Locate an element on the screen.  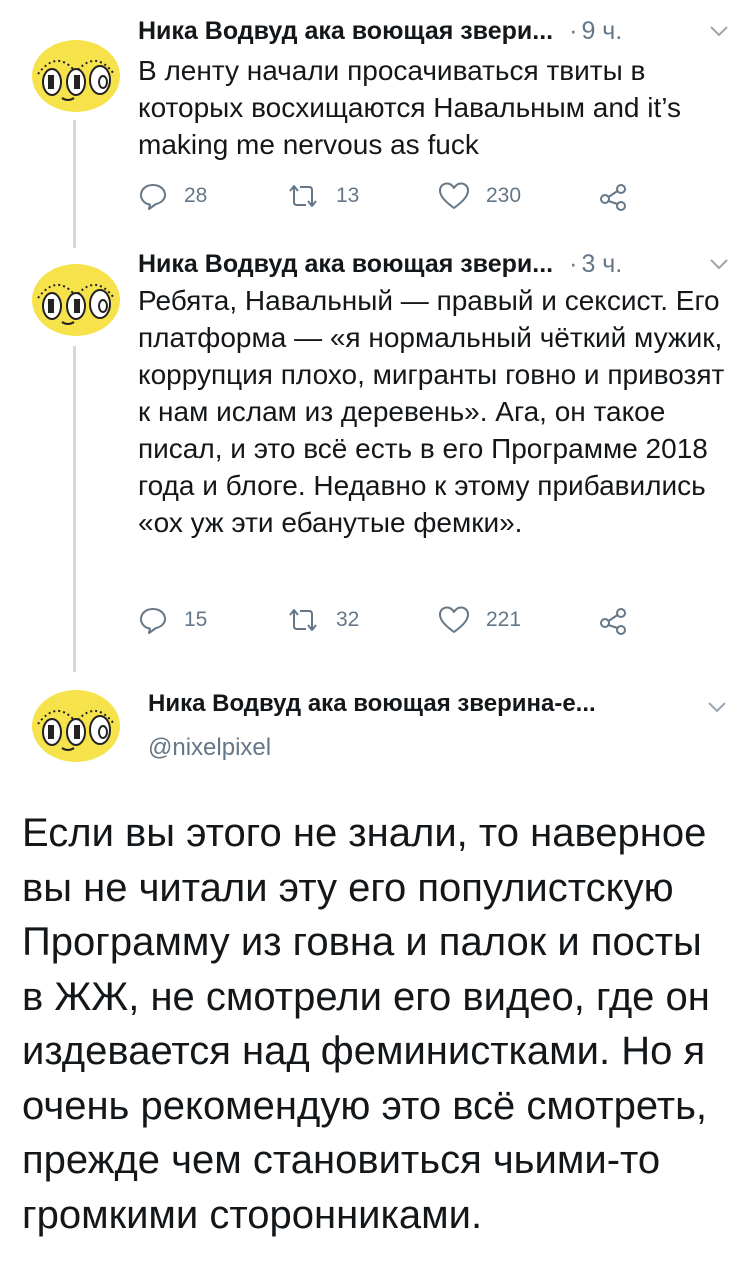
retweet-button: 13 is located at coordinates (322, 196).